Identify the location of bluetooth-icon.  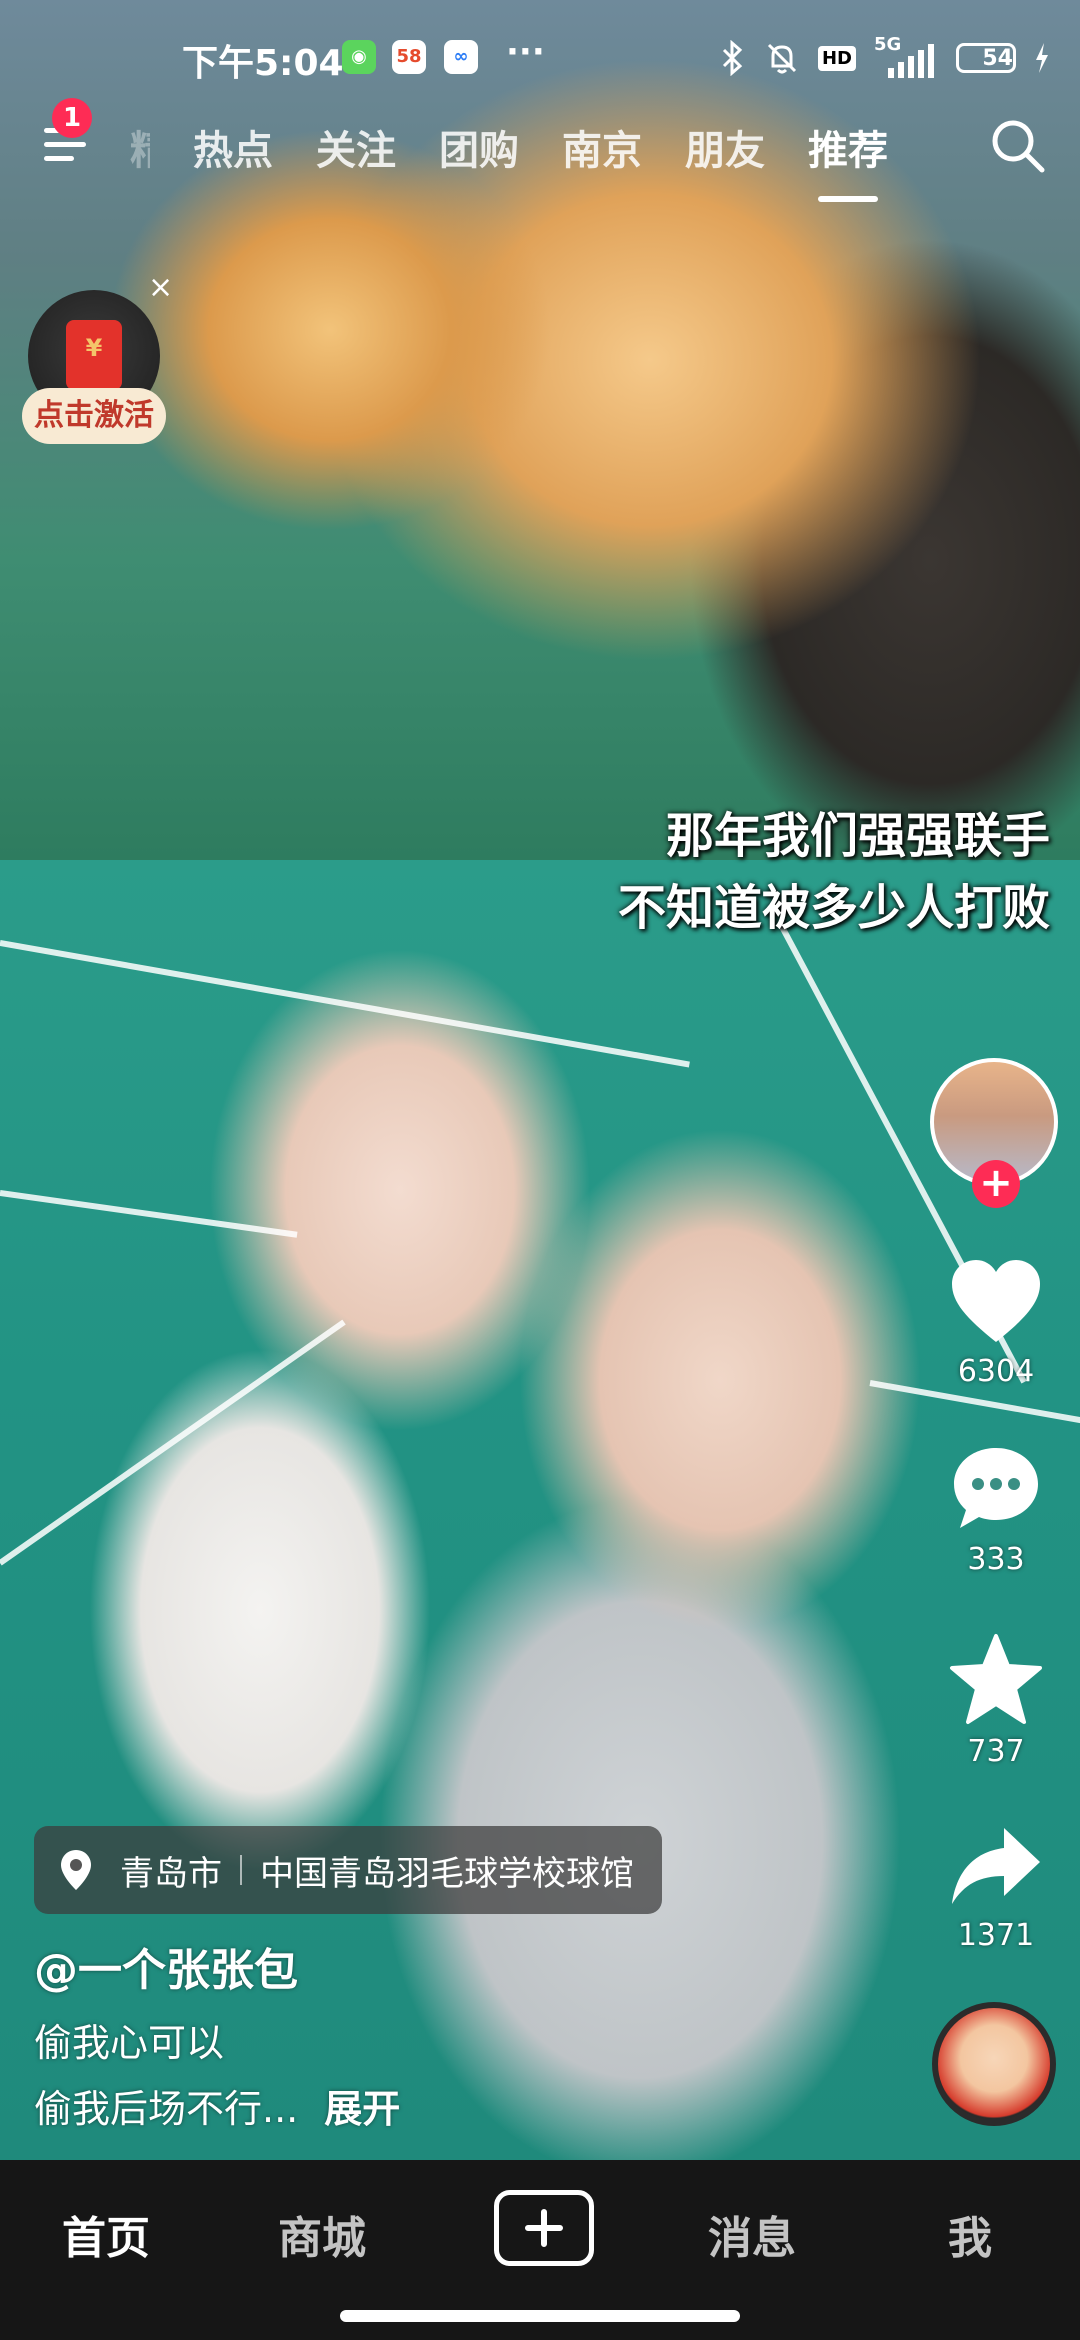
(732, 58).